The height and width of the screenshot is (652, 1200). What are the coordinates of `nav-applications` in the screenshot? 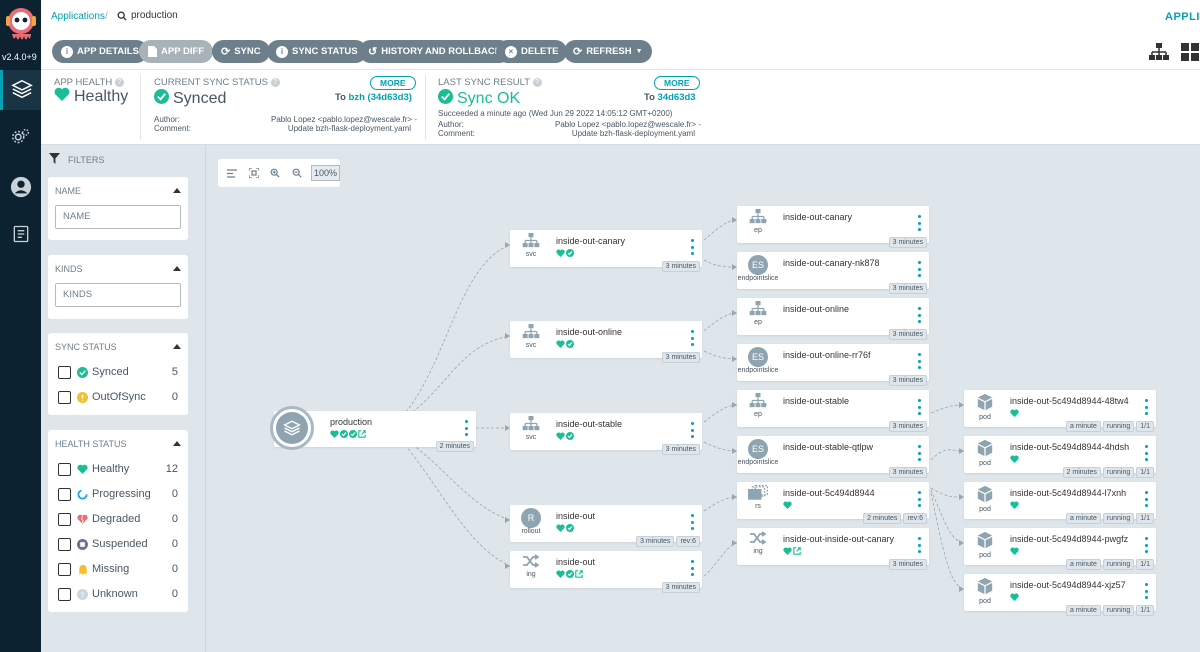 It's located at (20, 90).